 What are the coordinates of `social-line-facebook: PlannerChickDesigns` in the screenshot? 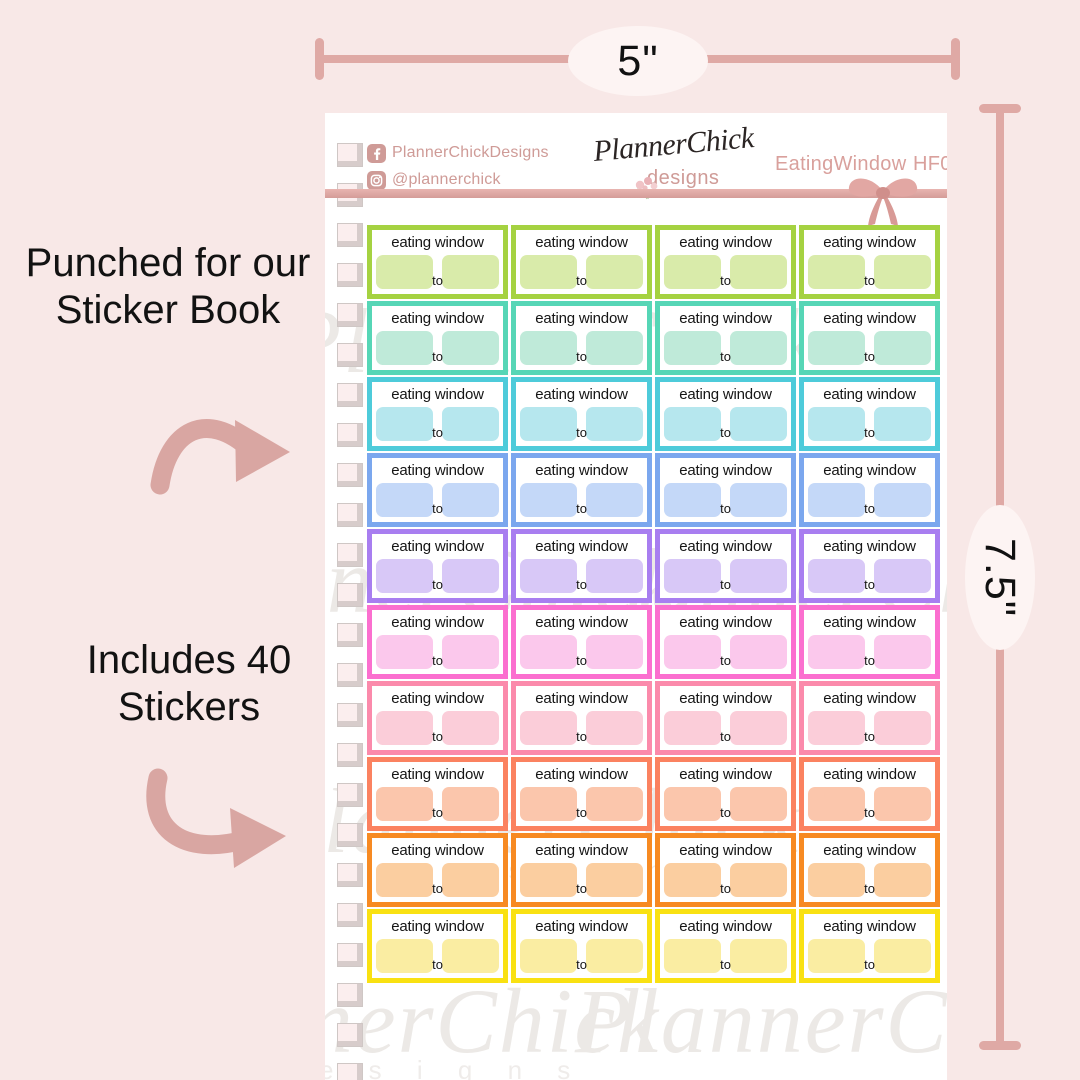 It's located at (458, 153).